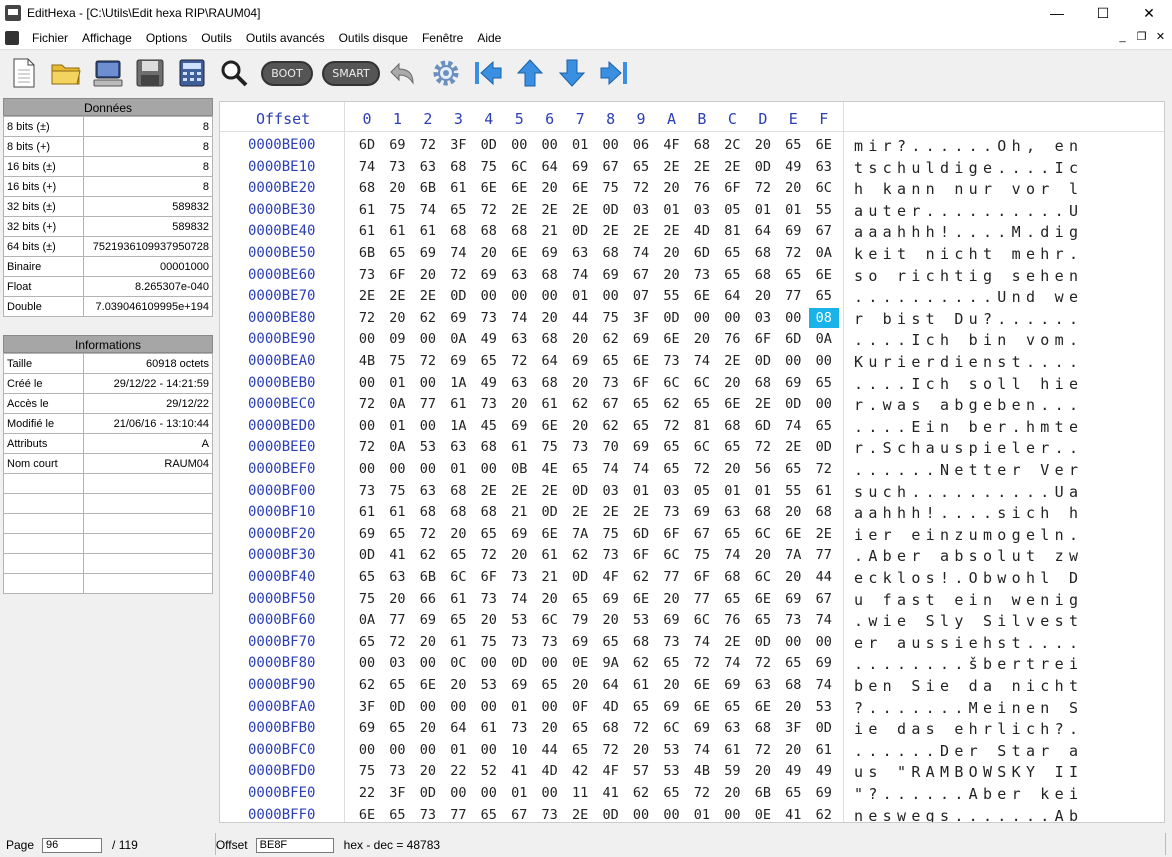  Describe the element at coordinates (530, 73) in the screenshot. I see `page-up-button` at that location.